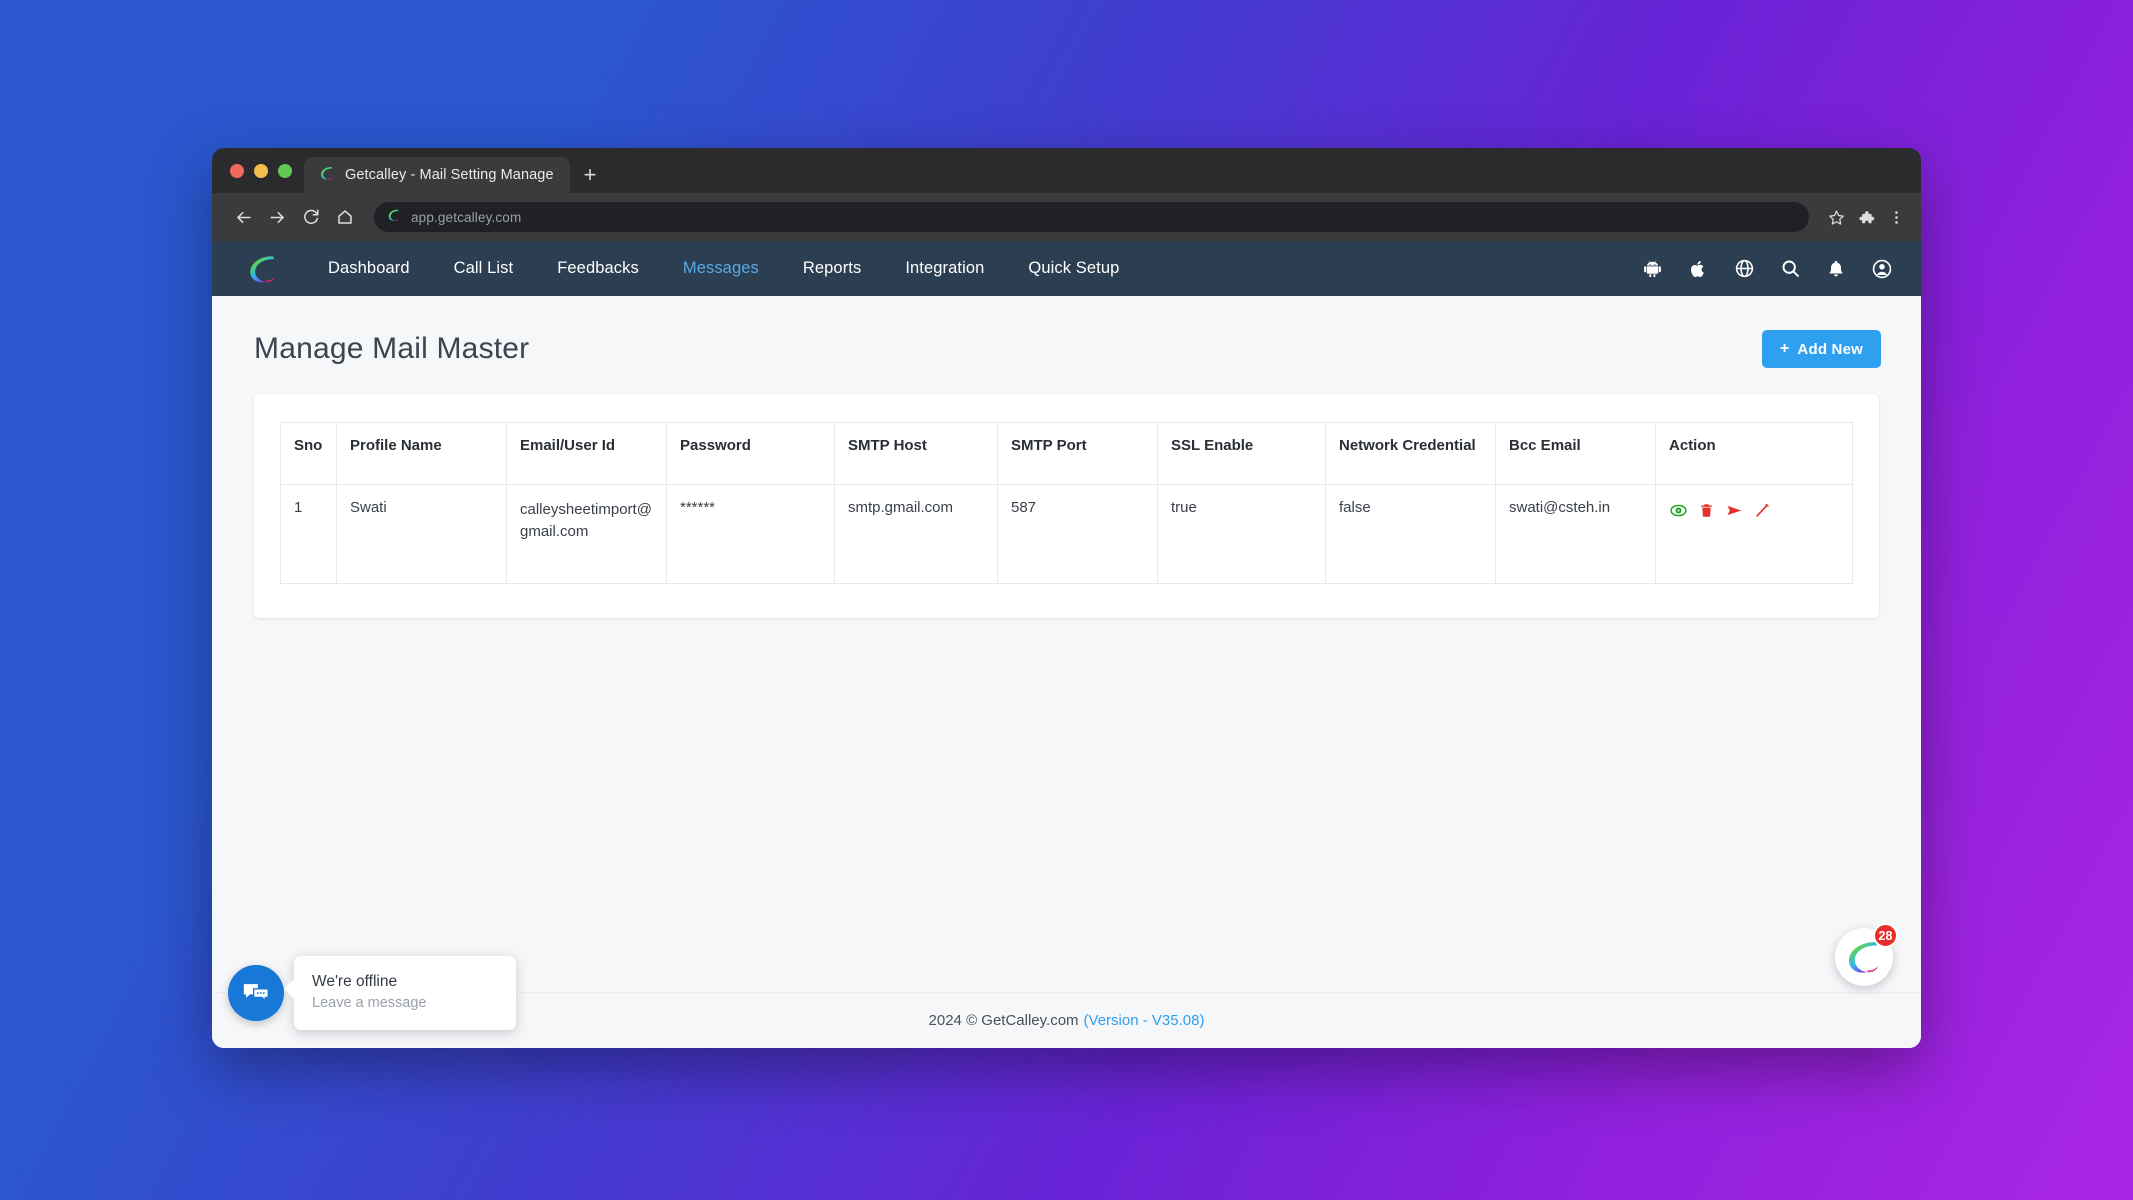 Image resolution: width=2133 pixels, height=1200 pixels. I want to click on browser-tab: Getcalley - Mail Setting Manage, so click(437, 175).